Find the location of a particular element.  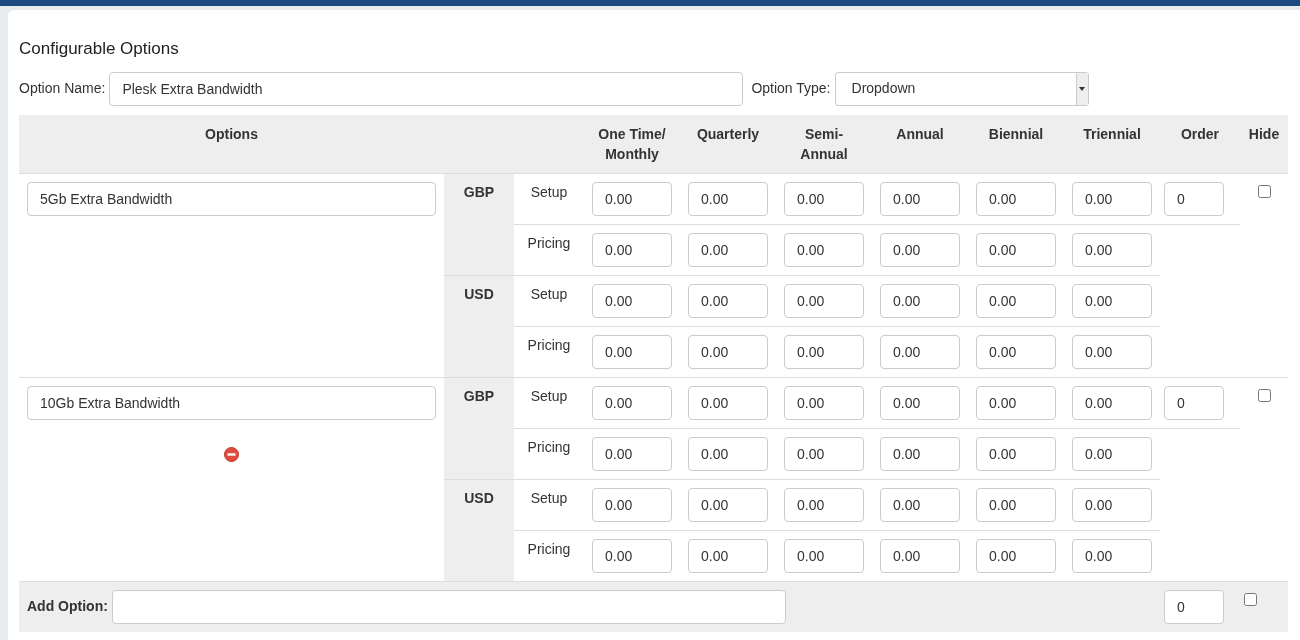

column-header: Triennial is located at coordinates (1112, 143).